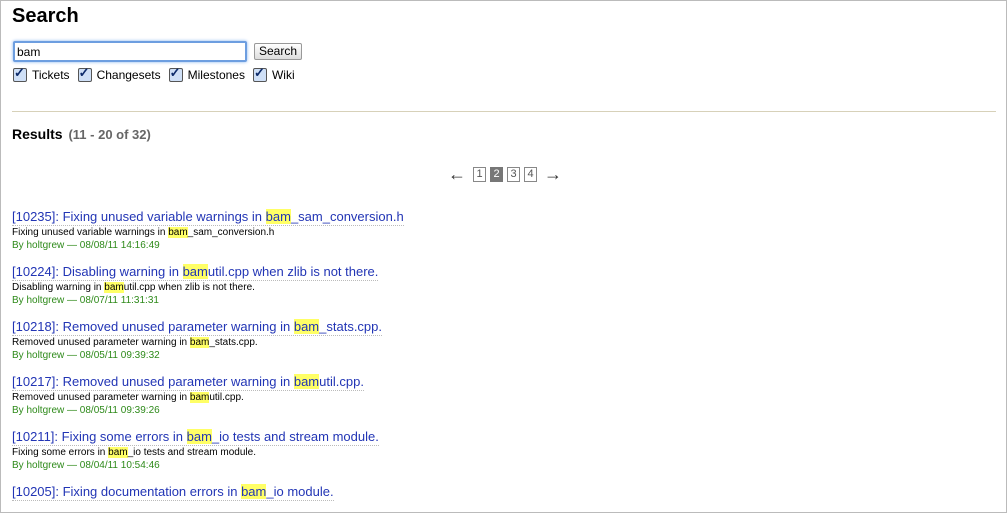 The image size is (1007, 513). Describe the element at coordinates (457, 174) in the screenshot. I see `prev-page-arrow-icon: ←` at that location.